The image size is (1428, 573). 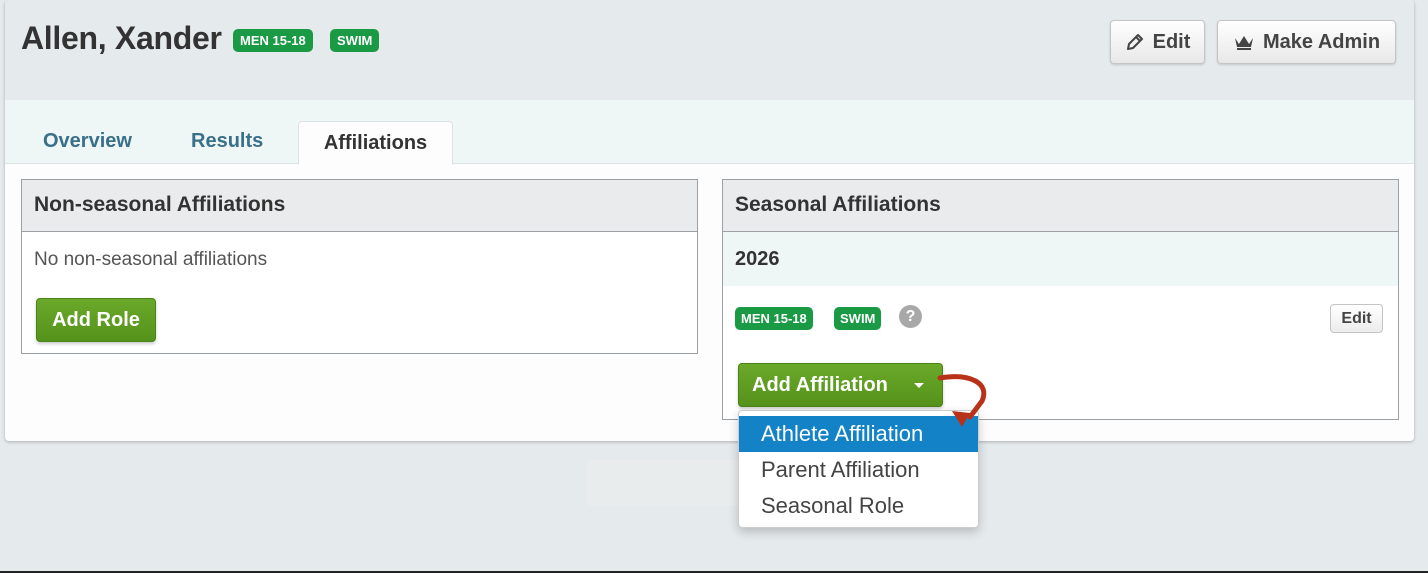 I want to click on edit-button-label: Edit, so click(x=1171, y=41).